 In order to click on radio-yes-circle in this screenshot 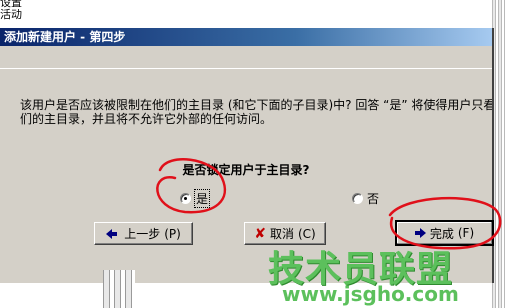, I will do `click(185, 198)`.